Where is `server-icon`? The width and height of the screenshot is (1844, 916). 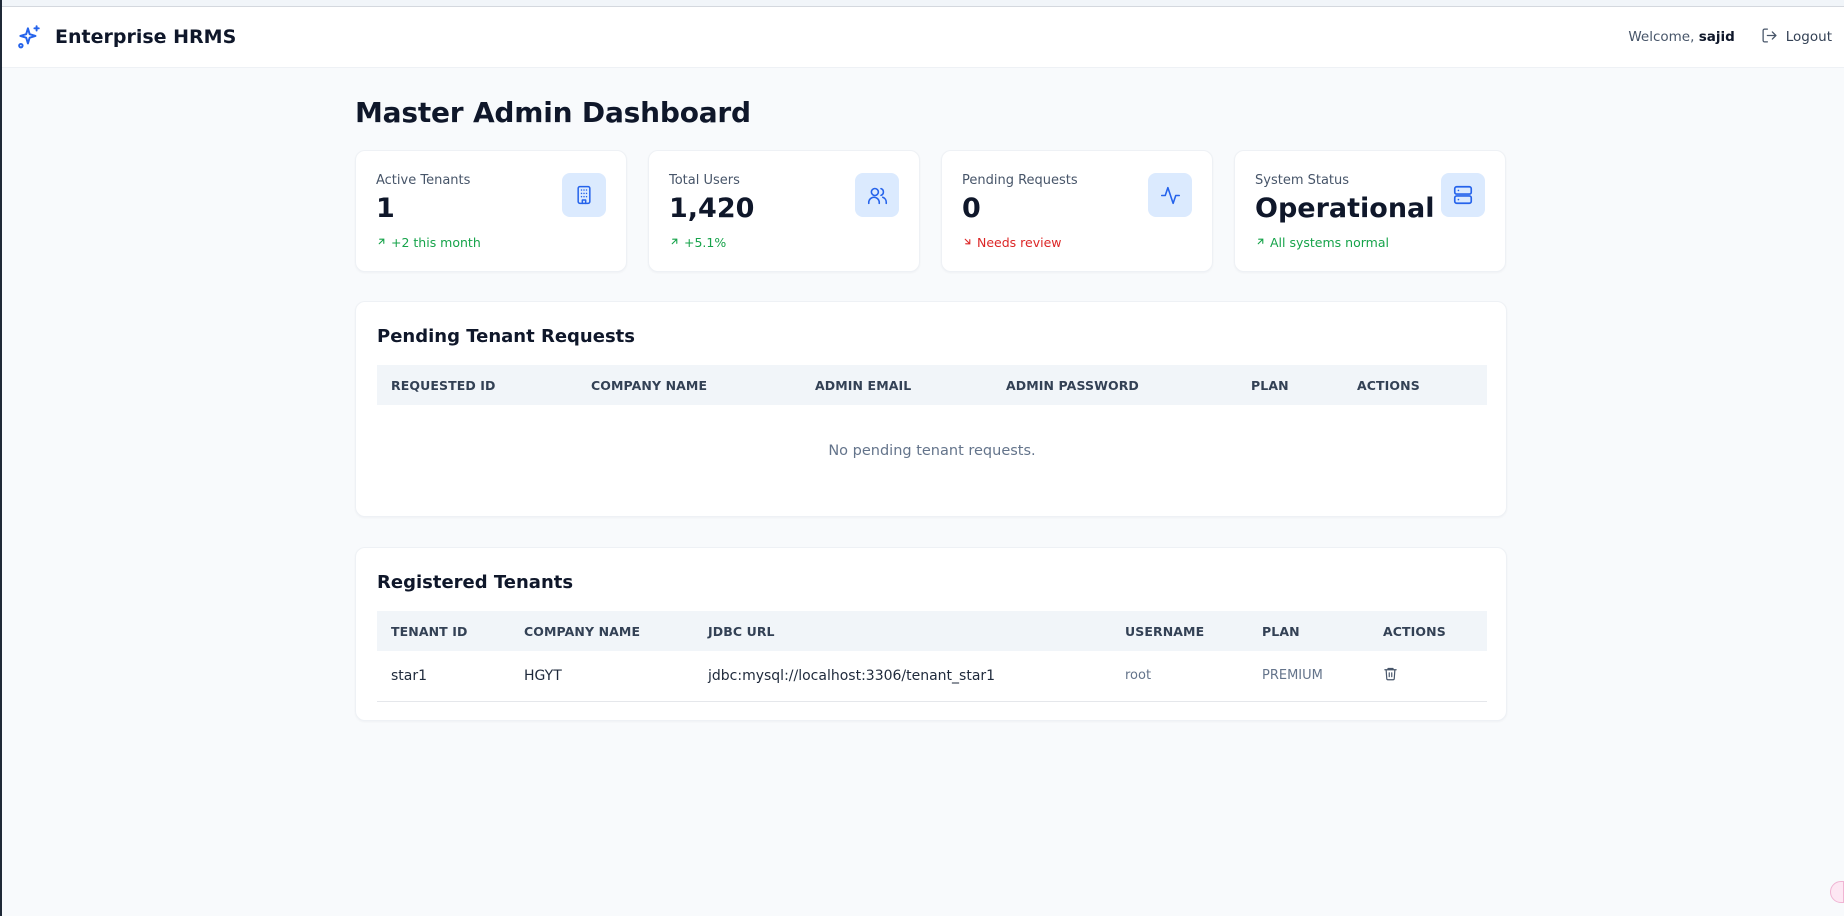
server-icon is located at coordinates (1463, 195).